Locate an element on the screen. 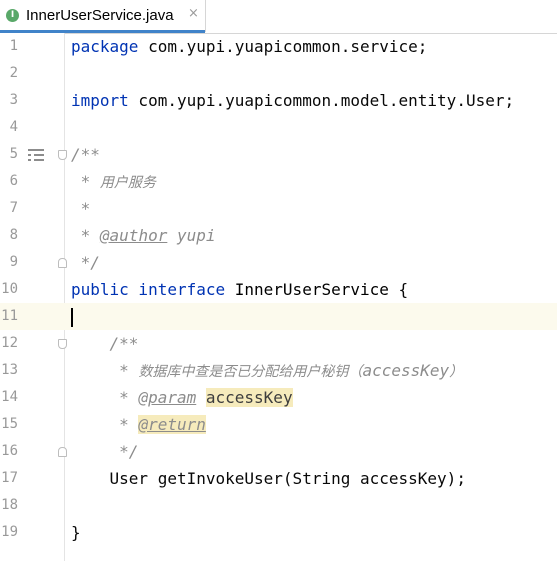  code-token: com.yupi.yuapicommon.service; is located at coordinates (283, 46).